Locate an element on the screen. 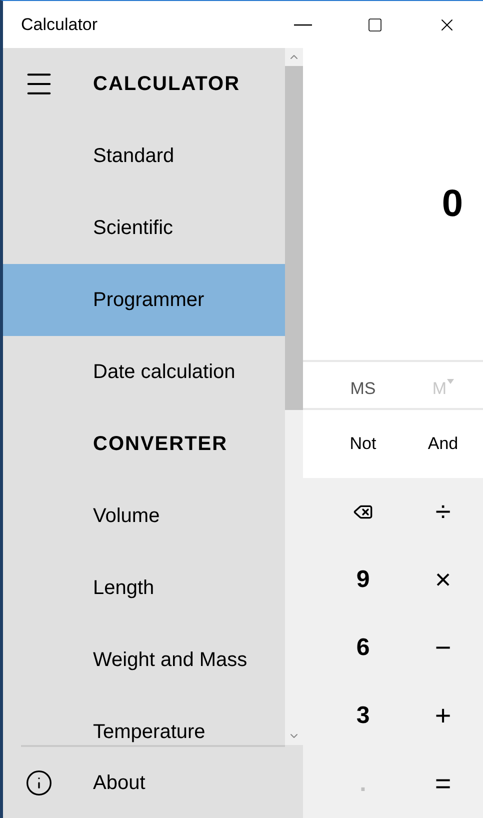 This screenshot has height=818, width=483. nav-item: Programmer is located at coordinates (144, 300).